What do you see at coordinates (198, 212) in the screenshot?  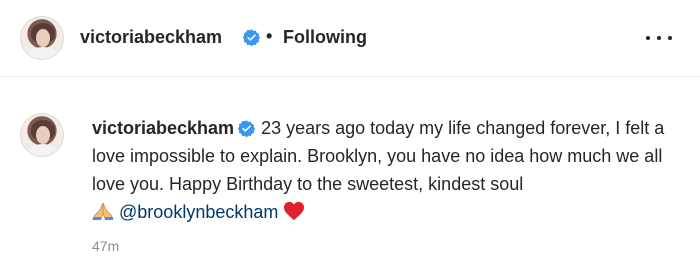 I see `mention-link: @brooklynbeckham` at bounding box center [198, 212].